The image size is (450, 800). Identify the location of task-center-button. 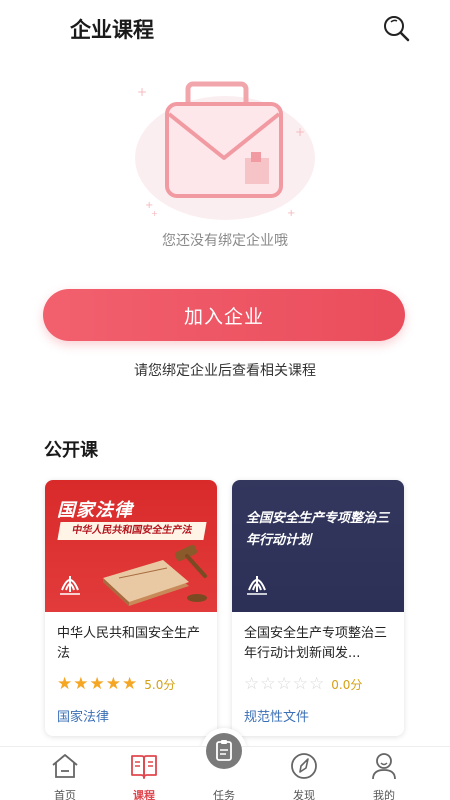
(224, 751).